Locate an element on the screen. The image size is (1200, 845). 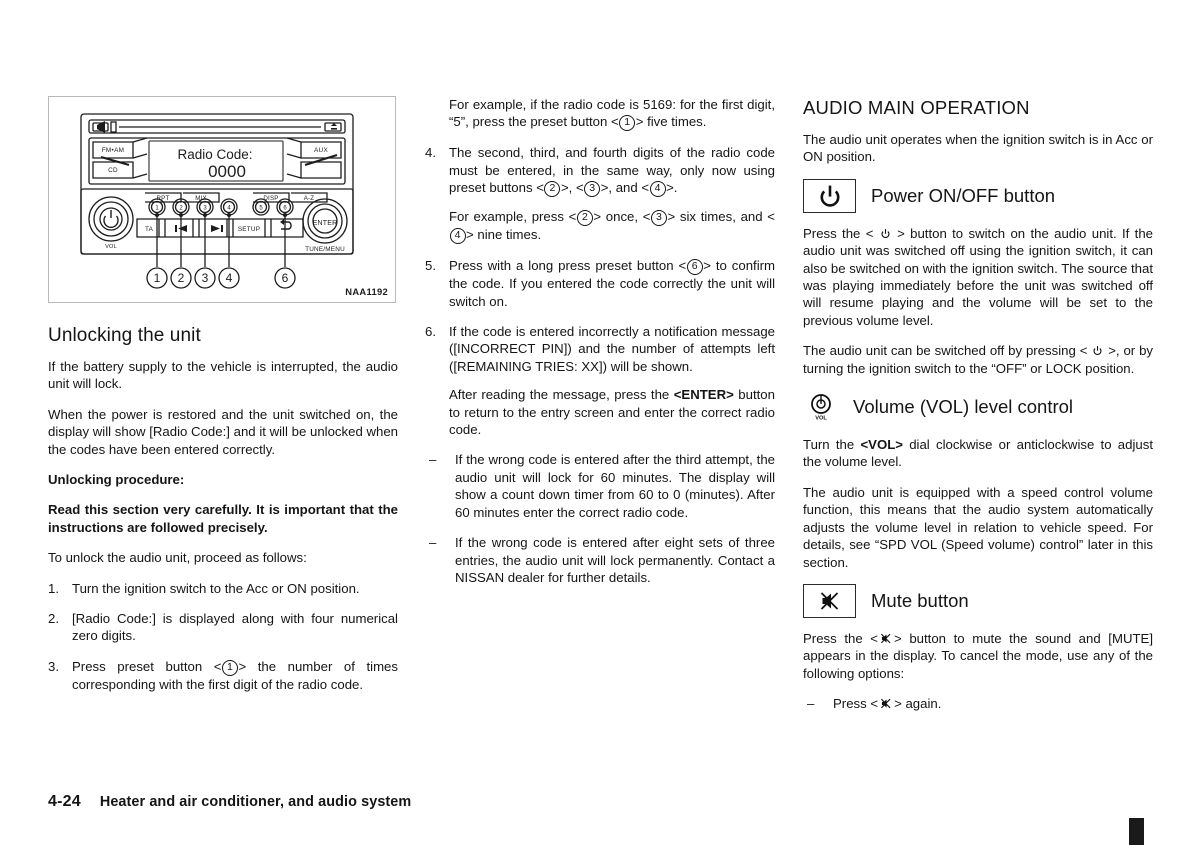
step-marker: 5. is located at coordinates (430, 266).